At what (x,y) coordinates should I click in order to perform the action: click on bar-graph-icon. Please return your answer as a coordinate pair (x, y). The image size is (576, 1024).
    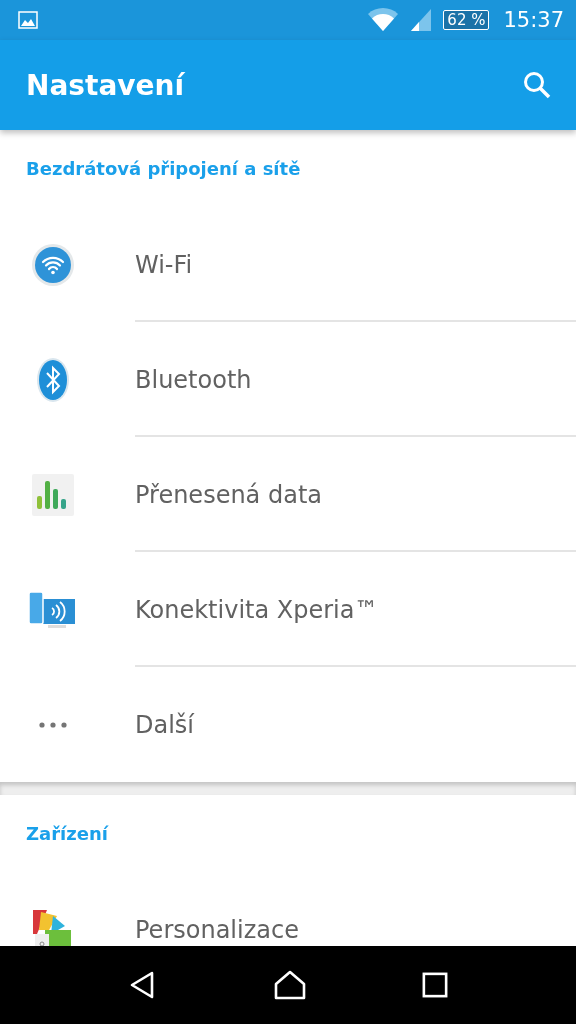
    Looking at the image, I should click on (52, 494).